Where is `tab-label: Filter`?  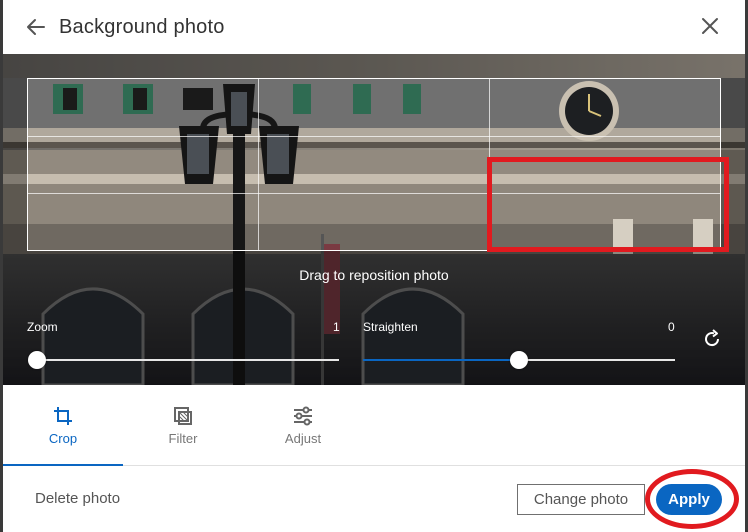 tab-label: Filter is located at coordinates (183, 438).